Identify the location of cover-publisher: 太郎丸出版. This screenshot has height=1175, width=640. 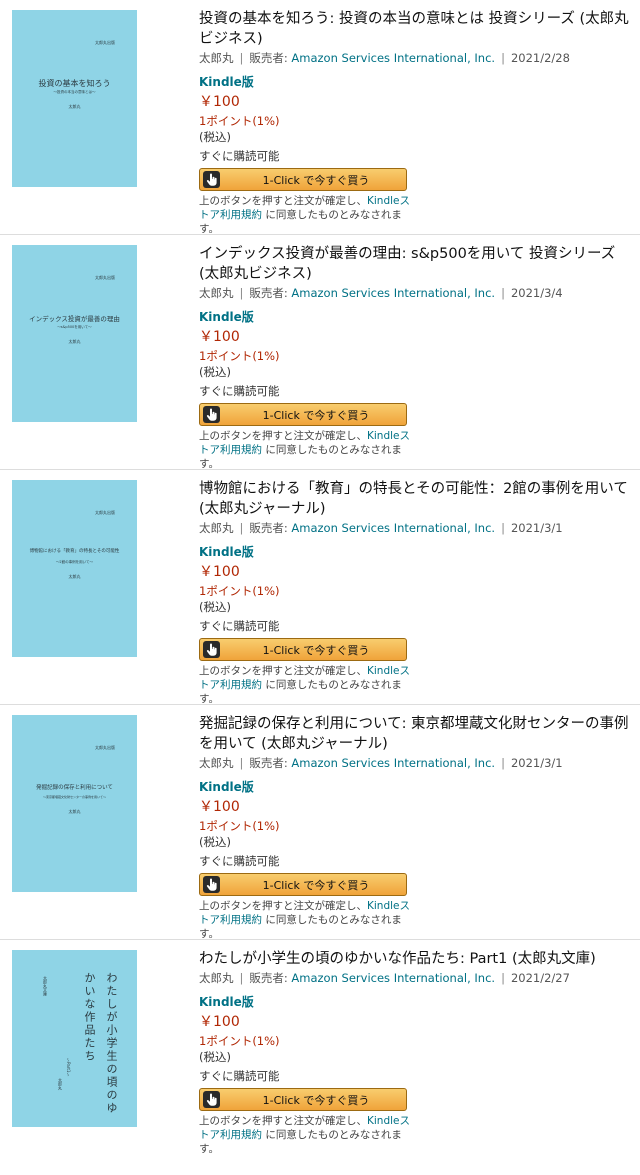
(105, 747).